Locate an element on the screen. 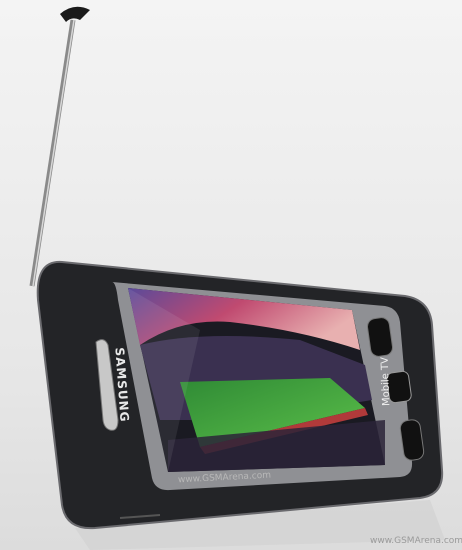 Image resolution: width=462 pixels, height=550 pixels. corner-watermark: www.GSMArena.com is located at coordinates (416, 541).